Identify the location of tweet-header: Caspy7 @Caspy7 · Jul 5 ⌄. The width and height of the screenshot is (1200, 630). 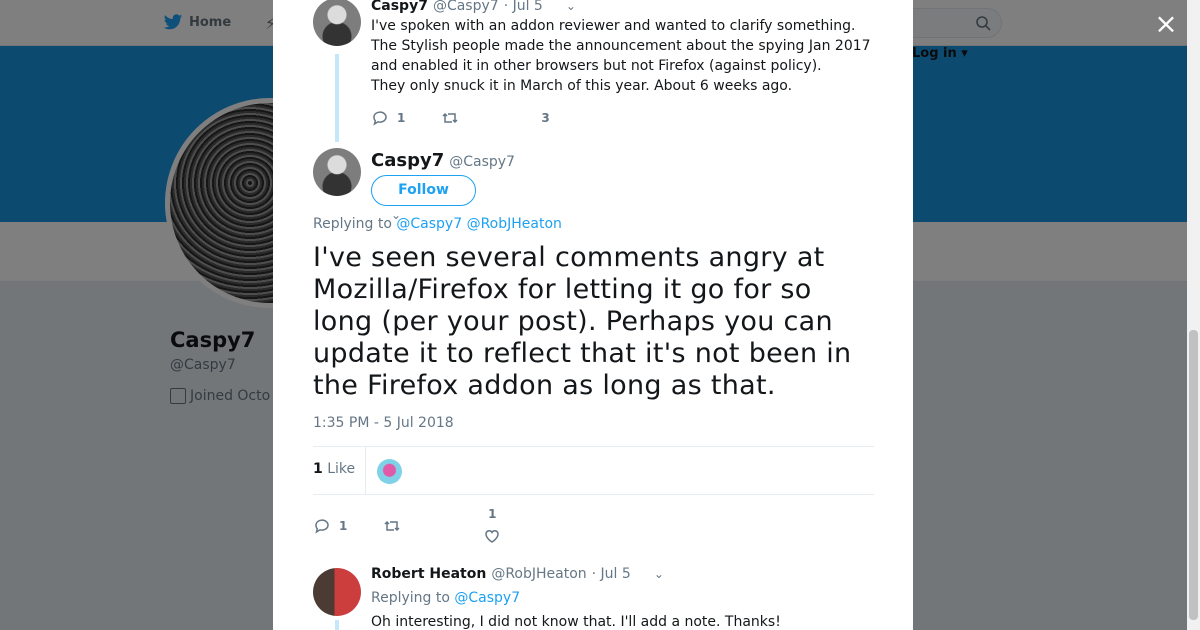
(473, 7).